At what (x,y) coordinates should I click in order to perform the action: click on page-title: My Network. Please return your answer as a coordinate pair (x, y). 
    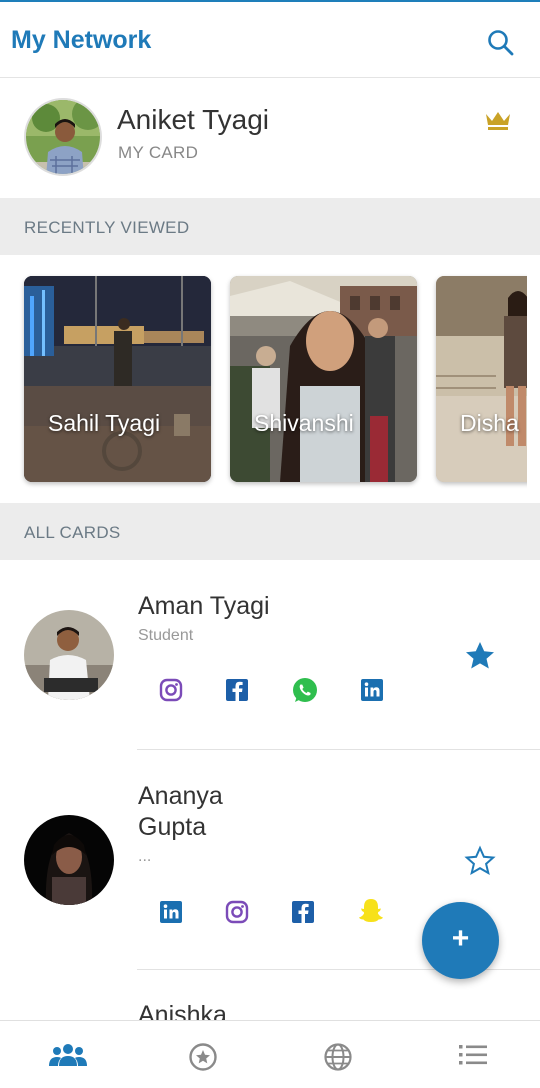
    Looking at the image, I should click on (81, 40).